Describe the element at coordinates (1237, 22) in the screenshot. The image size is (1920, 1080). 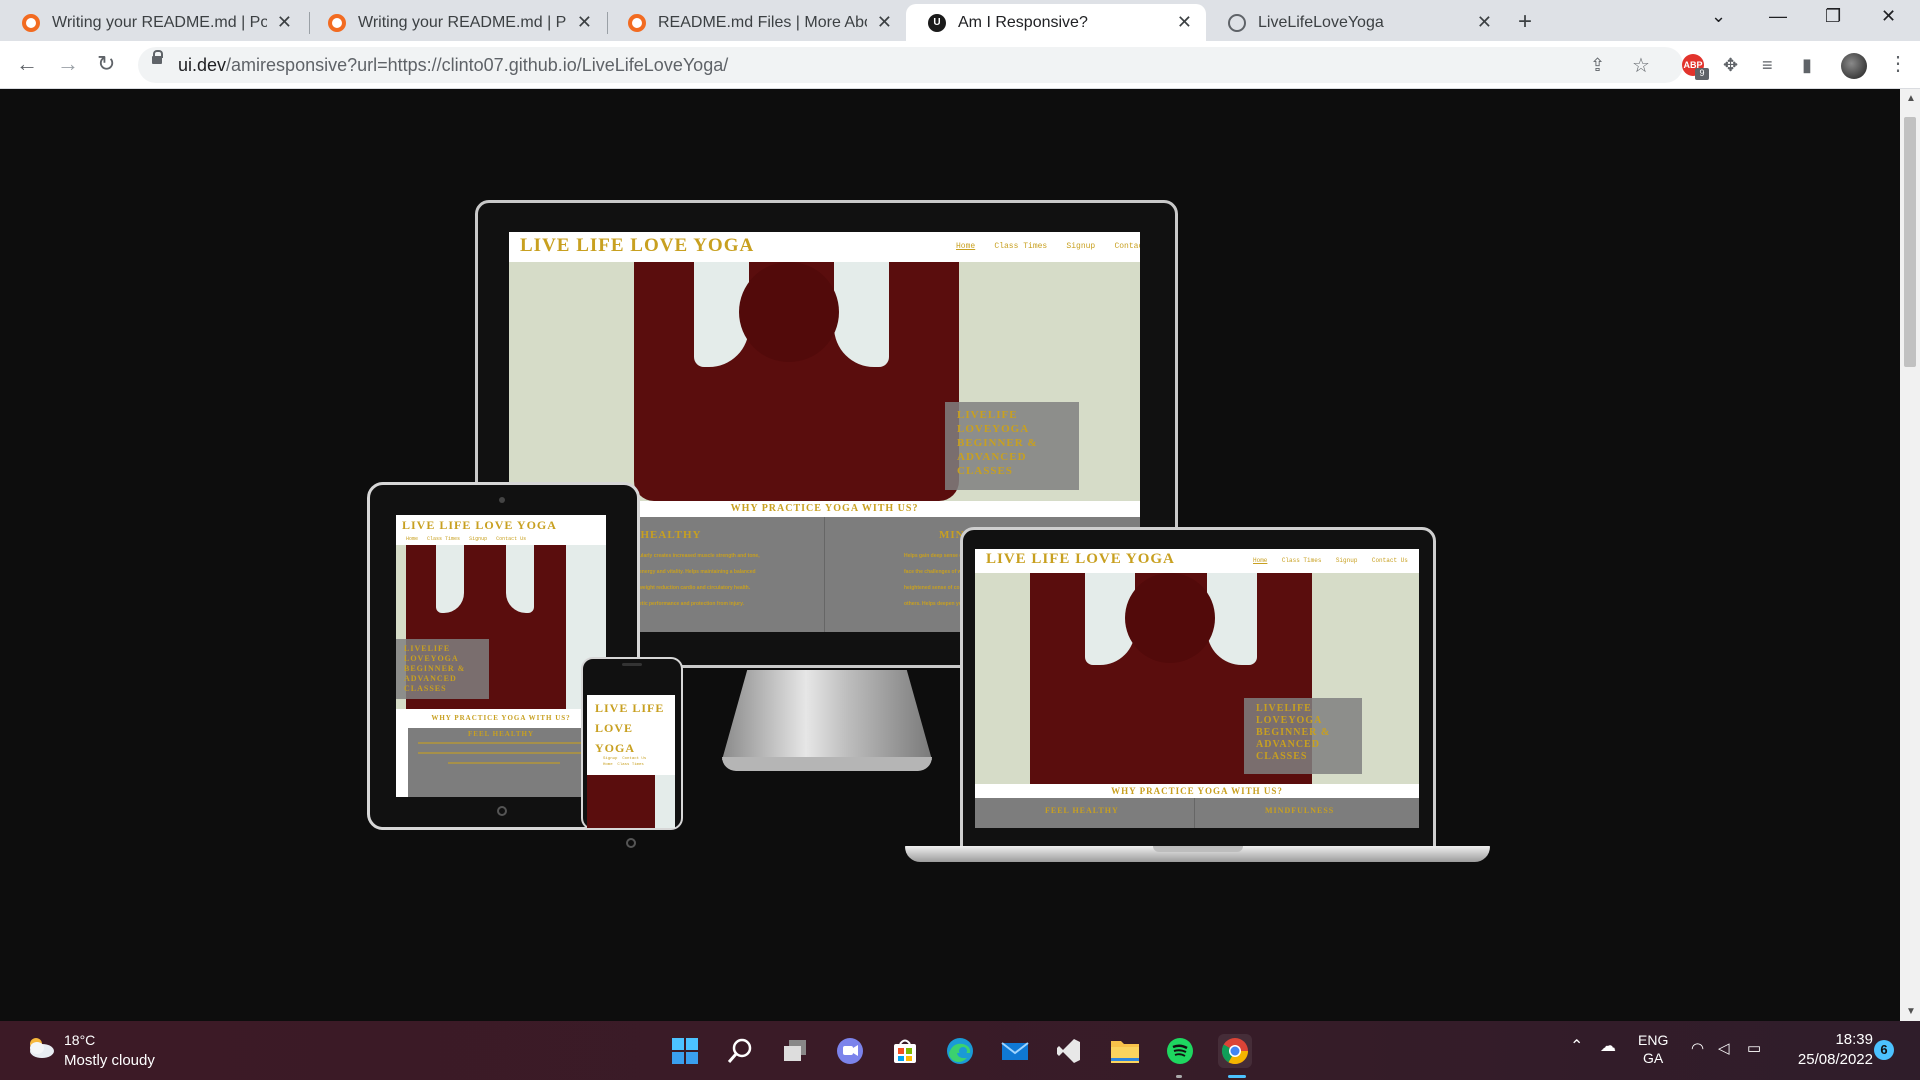
I see `globe-icon` at that location.